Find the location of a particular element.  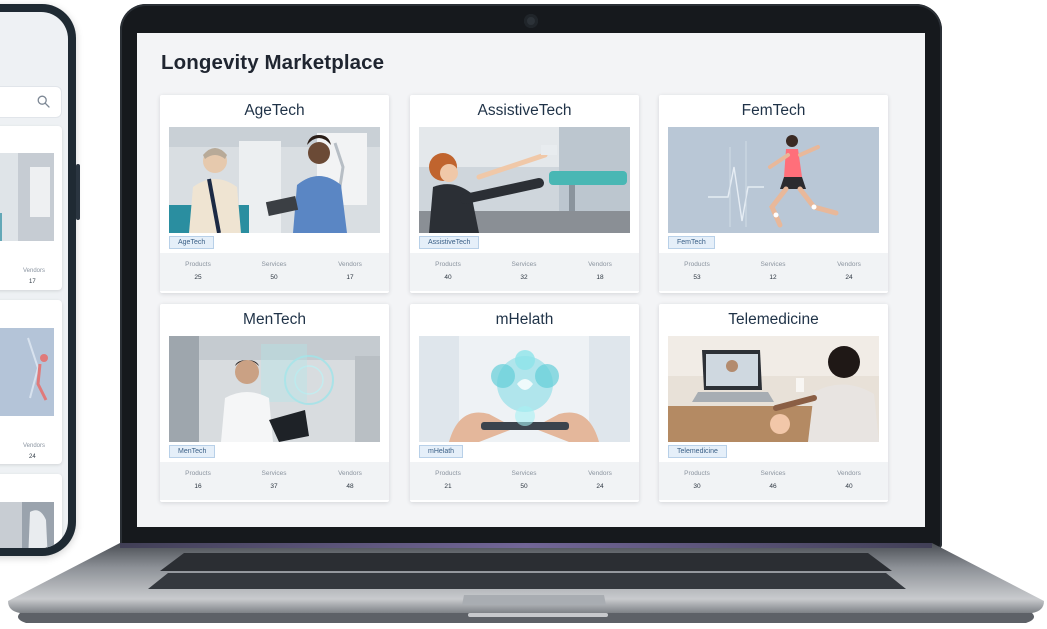

card-stats: Products 16 Services 37 Vendors 48 is located at coordinates (274, 481).